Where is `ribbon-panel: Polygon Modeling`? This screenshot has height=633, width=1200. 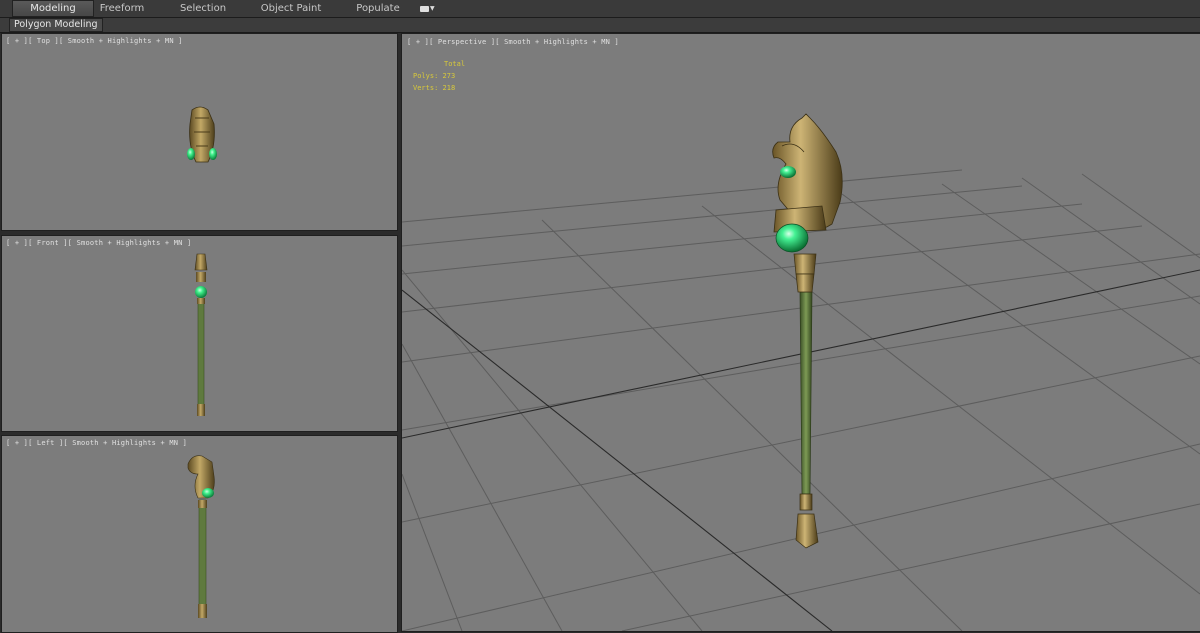 ribbon-panel: Polygon Modeling is located at coordinates (600, 25).